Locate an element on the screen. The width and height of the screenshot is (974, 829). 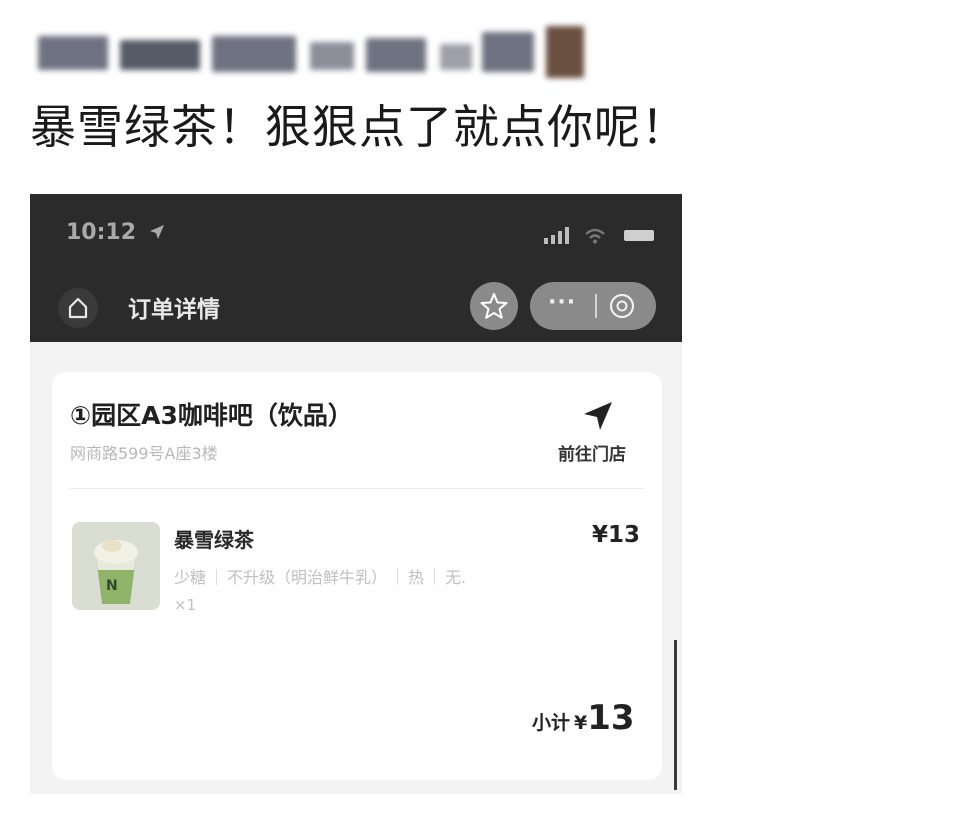
navigate-to-store-link: 前往门店 is located at coordinates (592, 452).